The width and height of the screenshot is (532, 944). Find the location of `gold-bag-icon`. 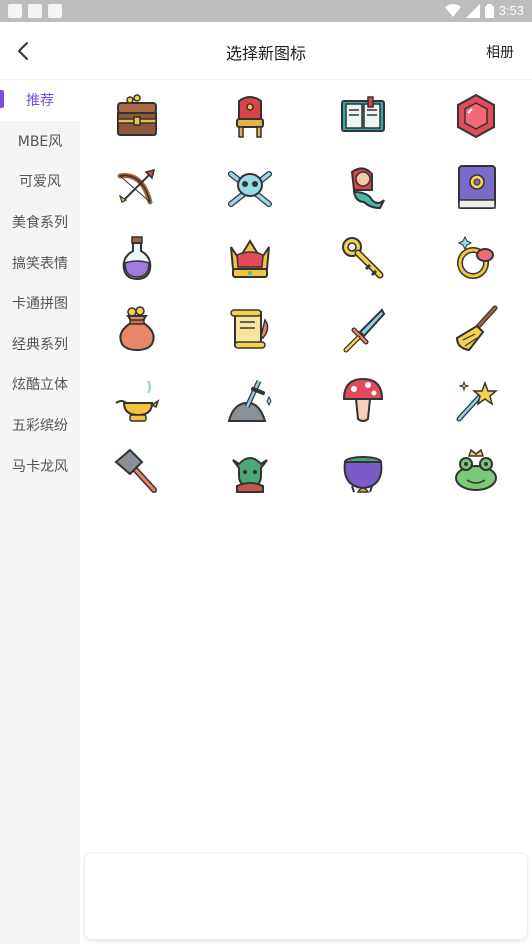

gold-bag-icon is located at coordinates (136, 328).